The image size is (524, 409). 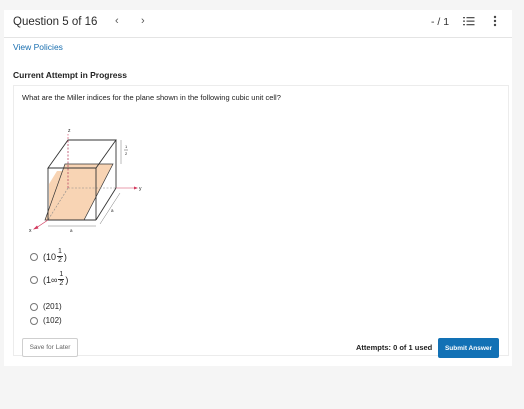 I want to click on y-axis-label: y, so click(x=140, y=189).